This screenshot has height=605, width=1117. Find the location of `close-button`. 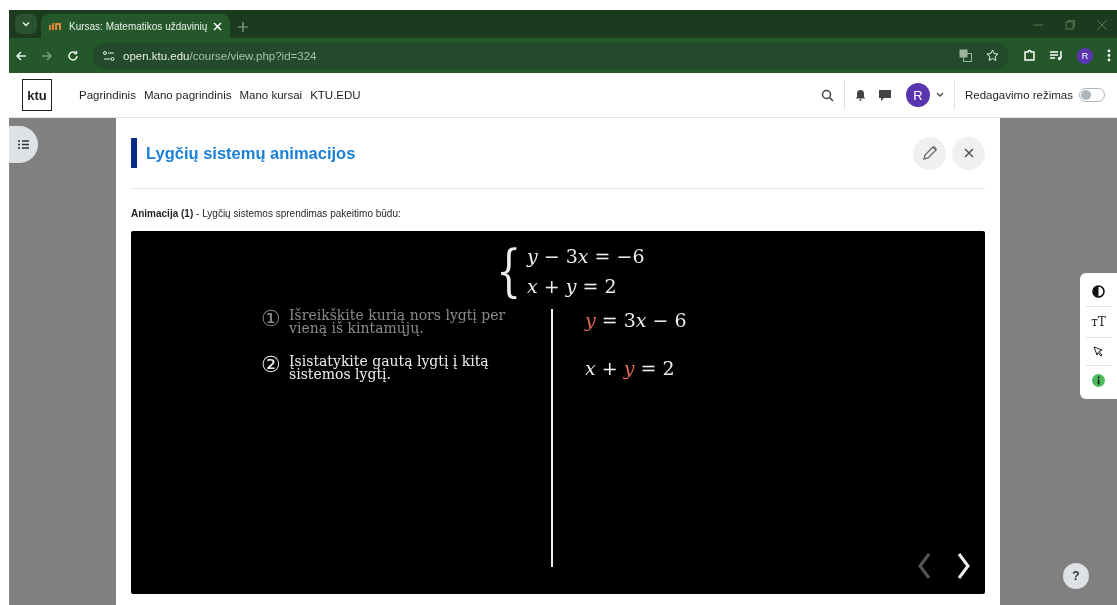

close-button is located at coordinates (968, 153).